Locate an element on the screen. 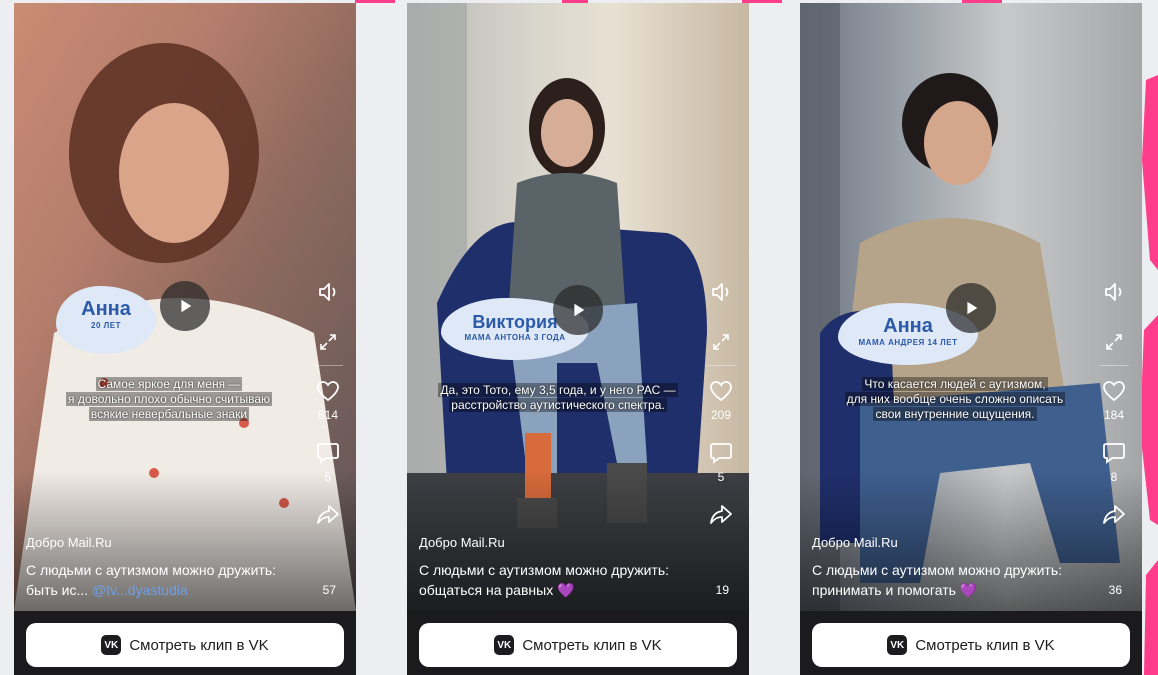 The image size is (1158, 675). share-count: 36 is located at coordinates (1115, 590).